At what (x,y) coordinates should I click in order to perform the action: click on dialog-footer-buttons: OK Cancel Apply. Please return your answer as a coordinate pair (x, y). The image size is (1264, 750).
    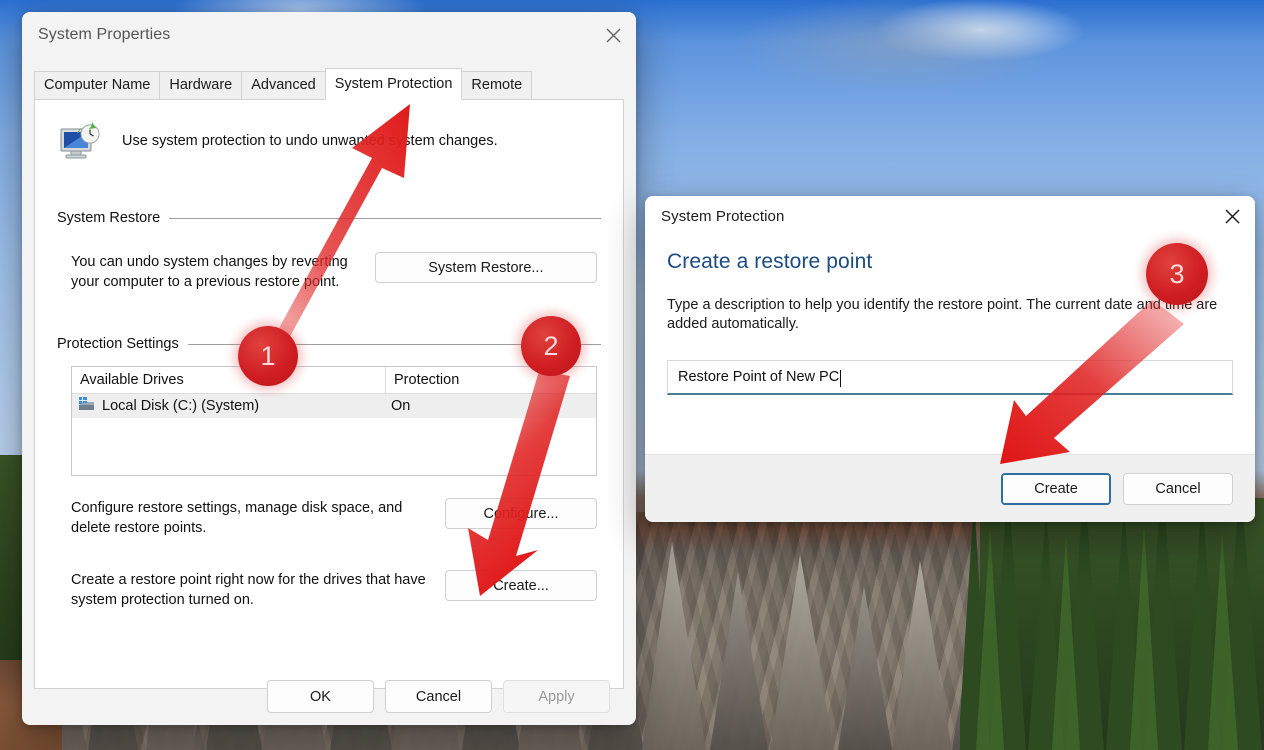
    Looking at the image, I should click on (329, 696).